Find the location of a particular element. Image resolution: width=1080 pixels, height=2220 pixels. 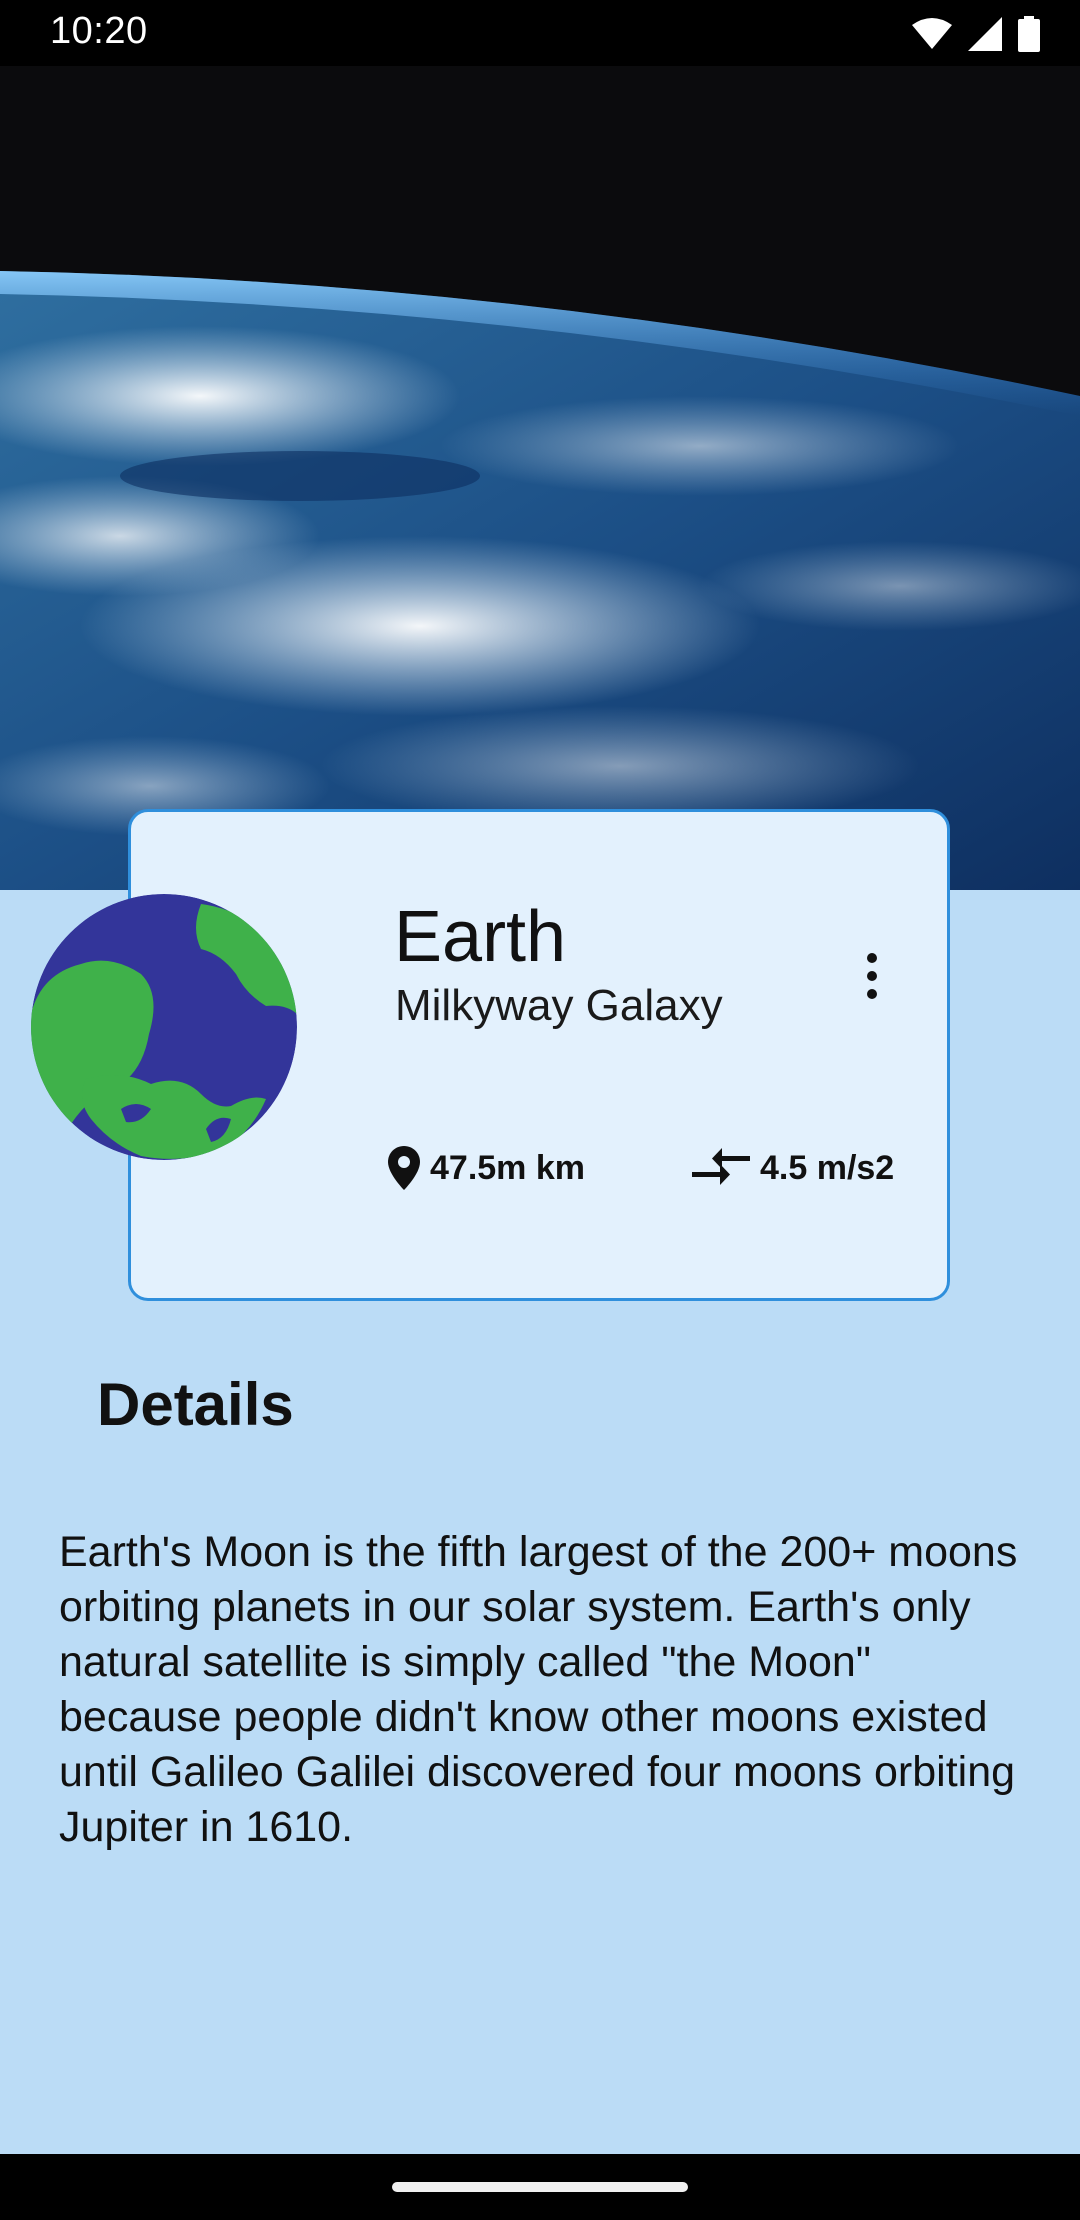

planet-name: Earth is located at coordinates (480, 937).